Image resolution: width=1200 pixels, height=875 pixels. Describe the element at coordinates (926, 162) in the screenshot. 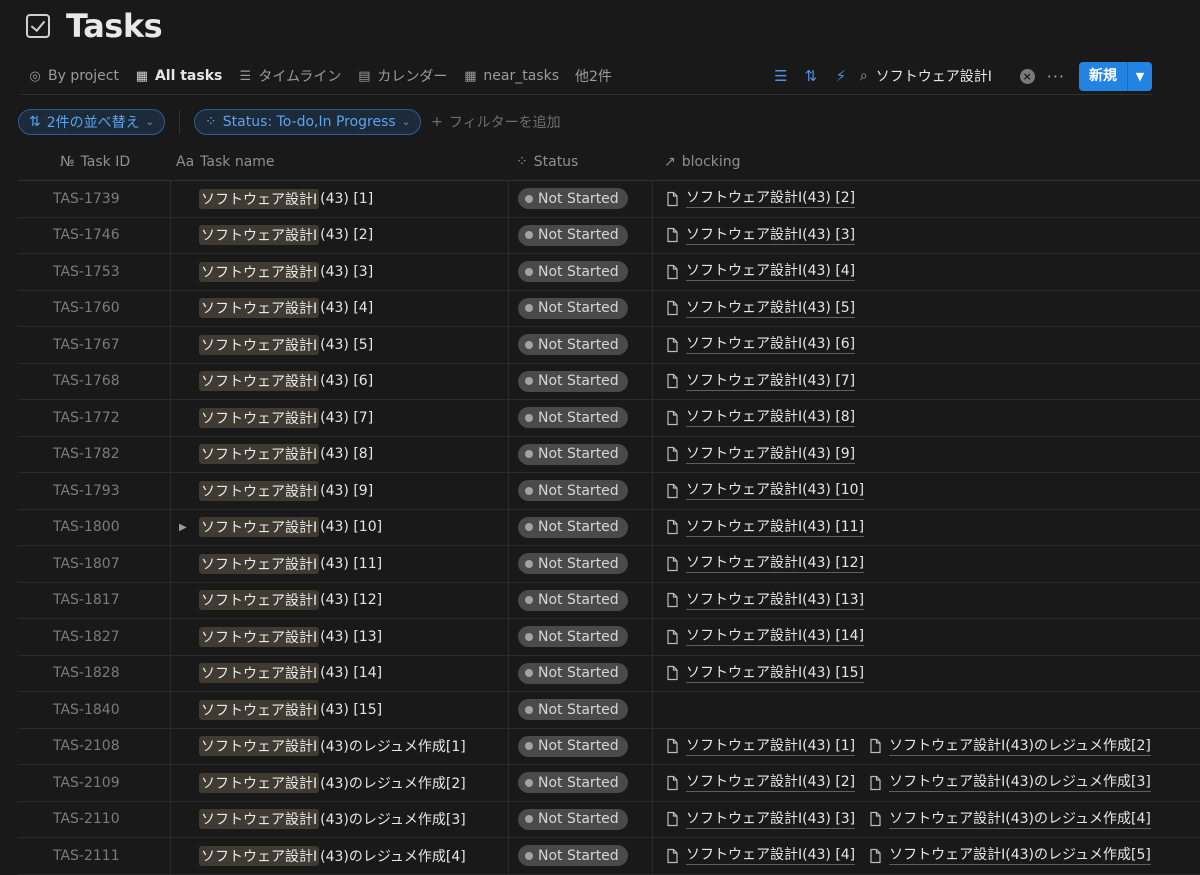

I see `column-header-blocking: ↗ blocking` at that location.